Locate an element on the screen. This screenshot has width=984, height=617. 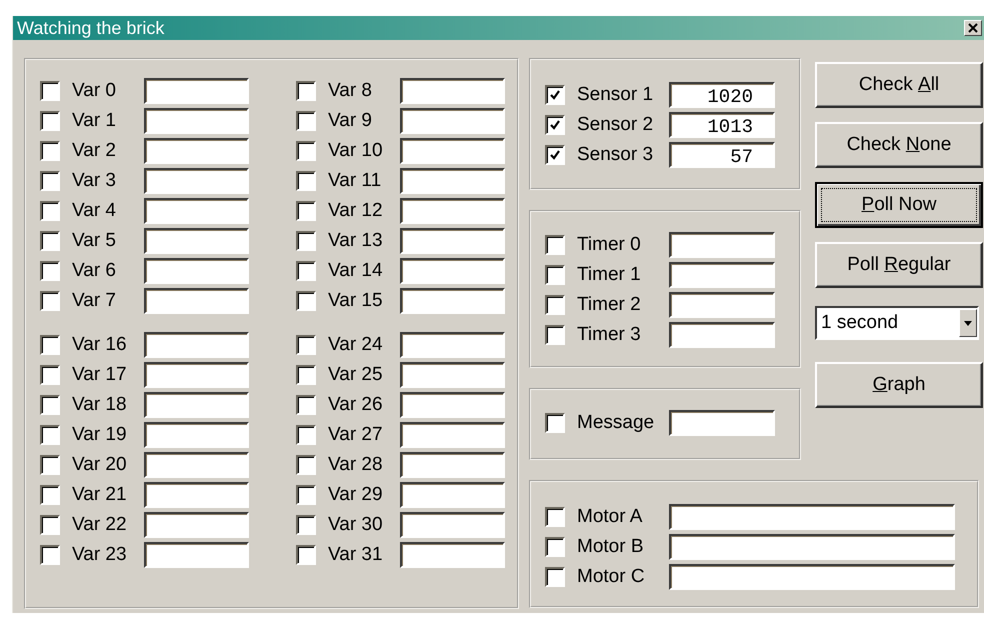
close-button is located at coordinates (973, 28).